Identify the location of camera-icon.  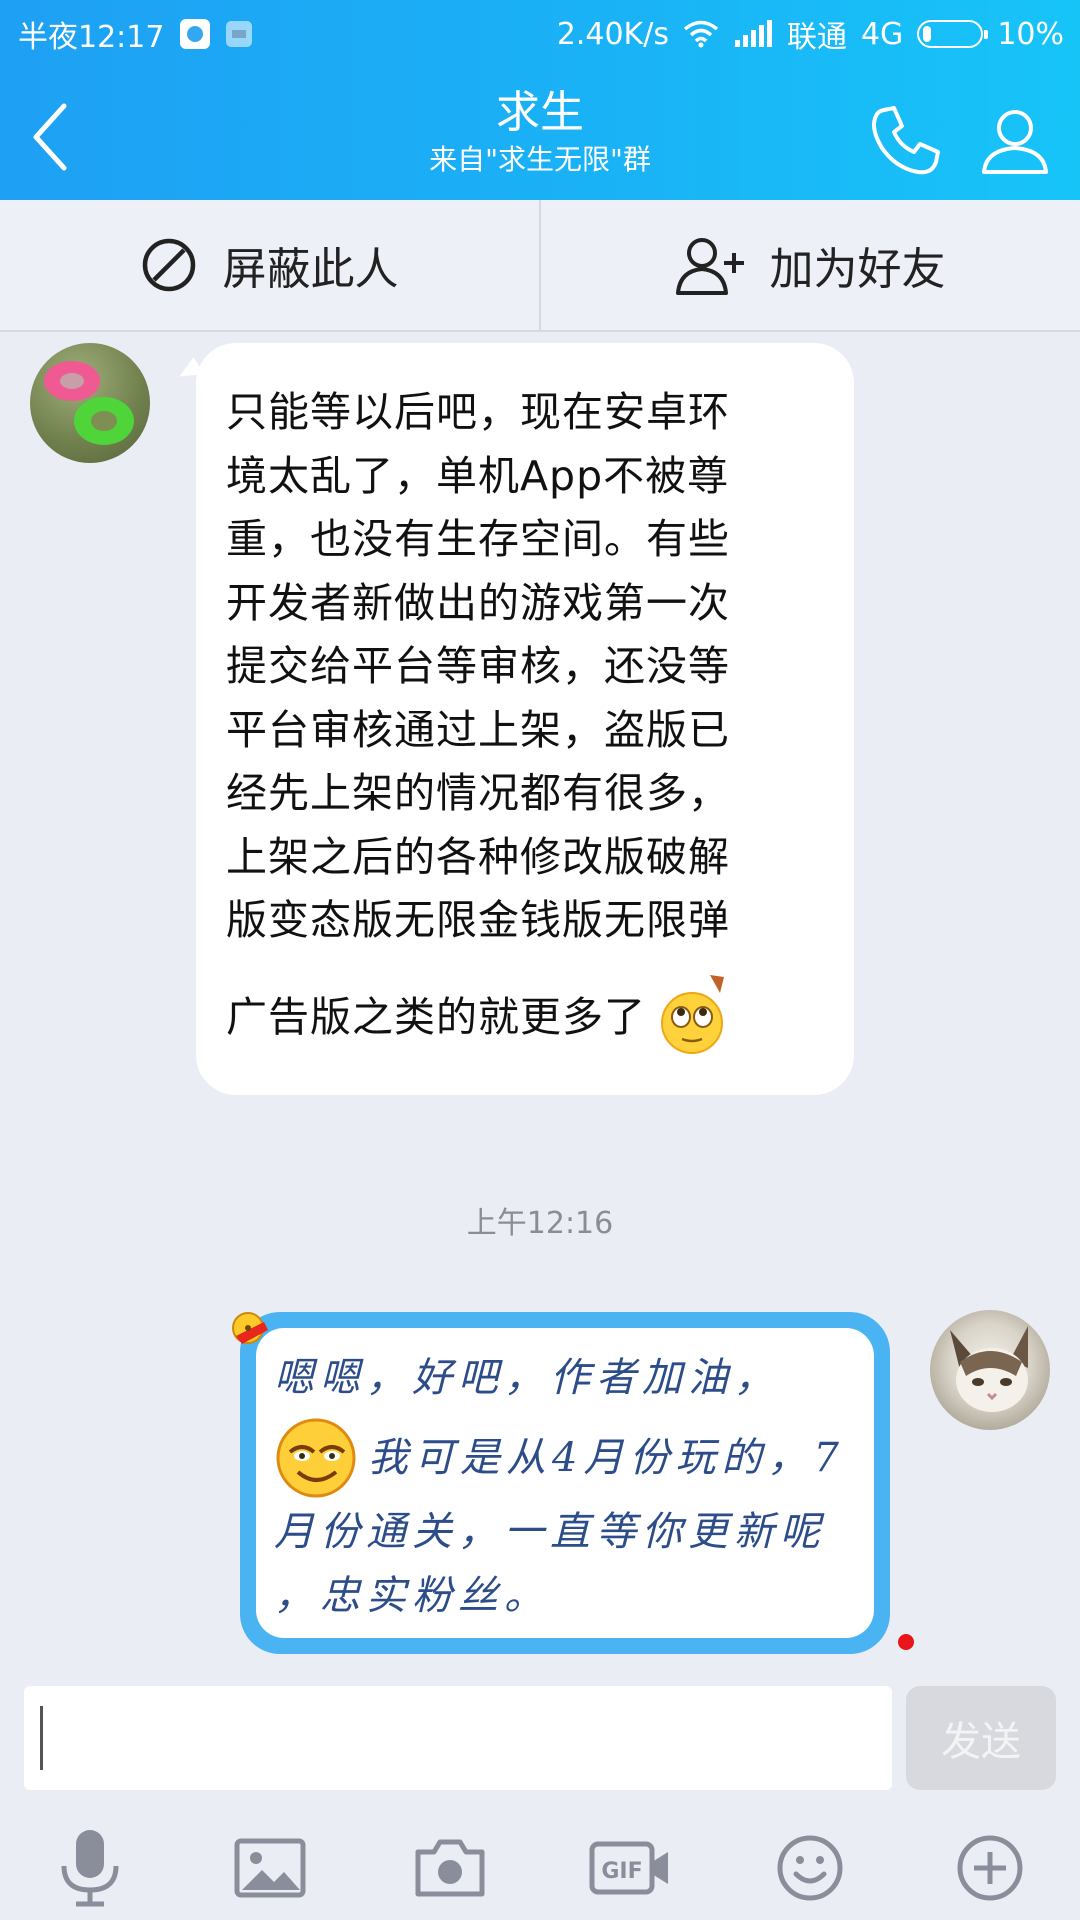
(450, 1868).